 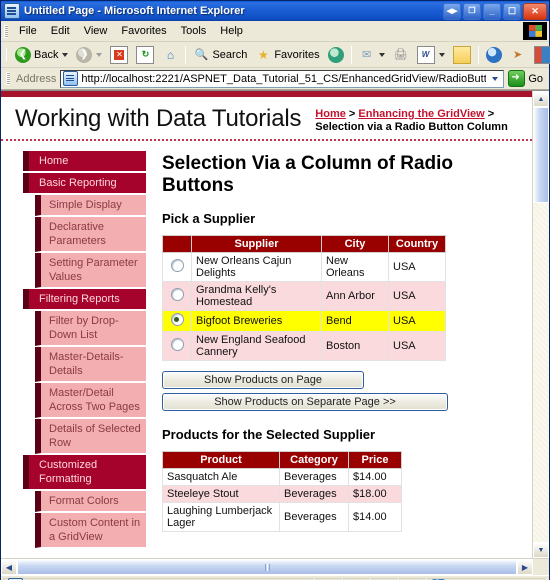 I want to click on breadcrumb-home-link: Home, so click(x=330, y=114).